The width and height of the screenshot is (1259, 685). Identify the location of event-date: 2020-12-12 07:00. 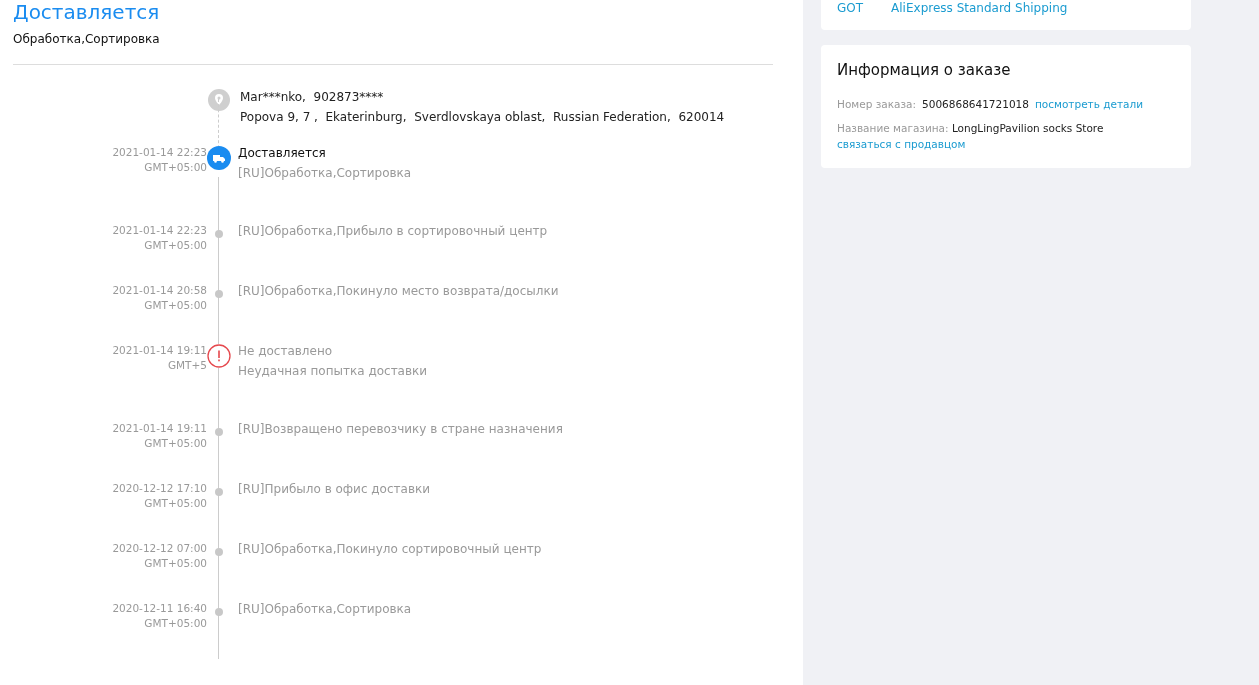
(159, 548).